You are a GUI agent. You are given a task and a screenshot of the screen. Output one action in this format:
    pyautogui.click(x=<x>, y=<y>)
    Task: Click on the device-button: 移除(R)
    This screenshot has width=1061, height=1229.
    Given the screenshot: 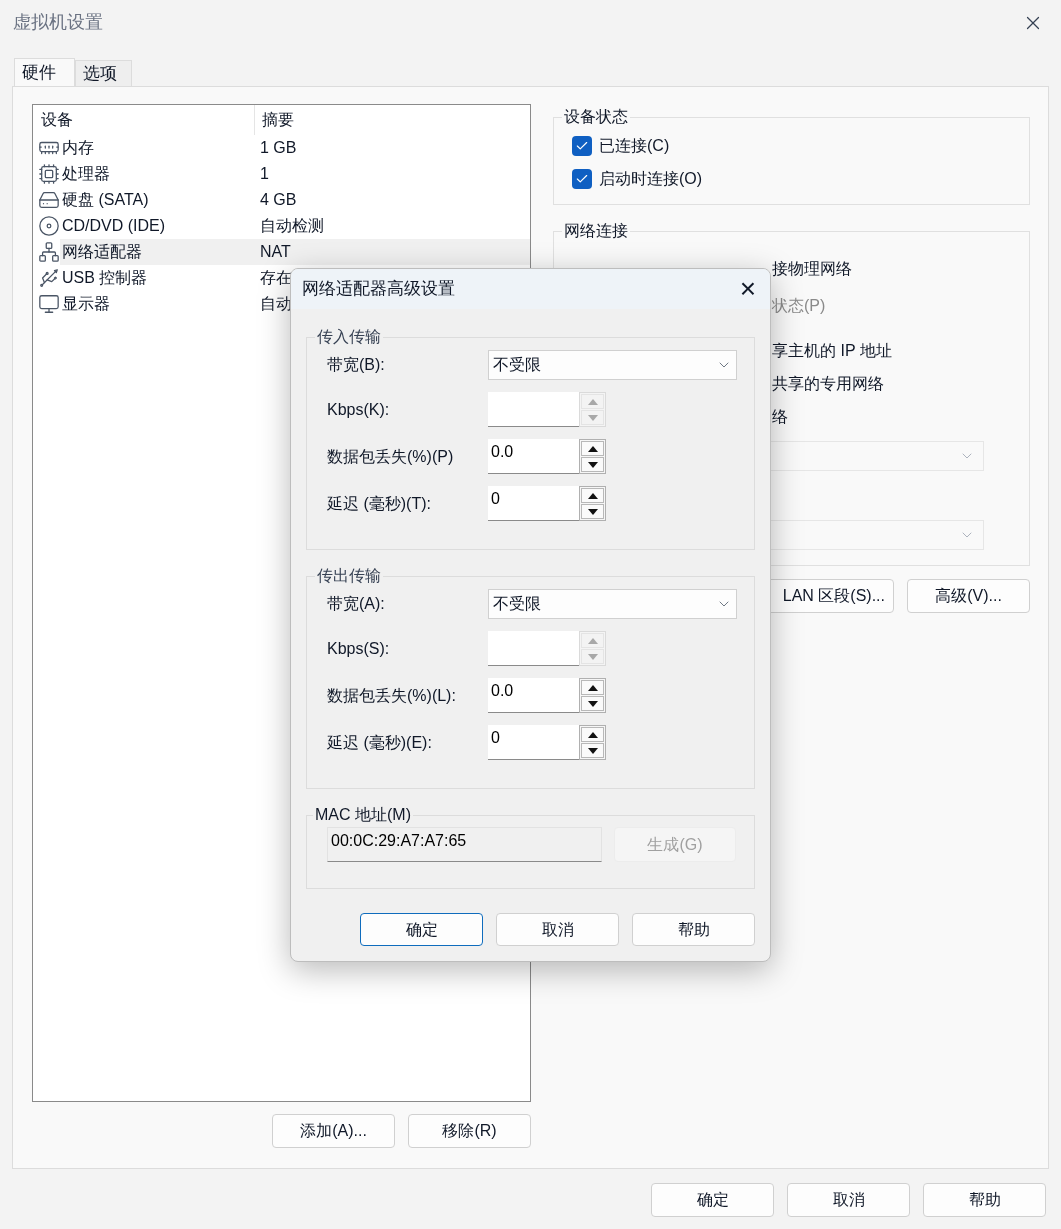 What is the action you would take?
    pyautogui.click(x=469, y=1131)
    